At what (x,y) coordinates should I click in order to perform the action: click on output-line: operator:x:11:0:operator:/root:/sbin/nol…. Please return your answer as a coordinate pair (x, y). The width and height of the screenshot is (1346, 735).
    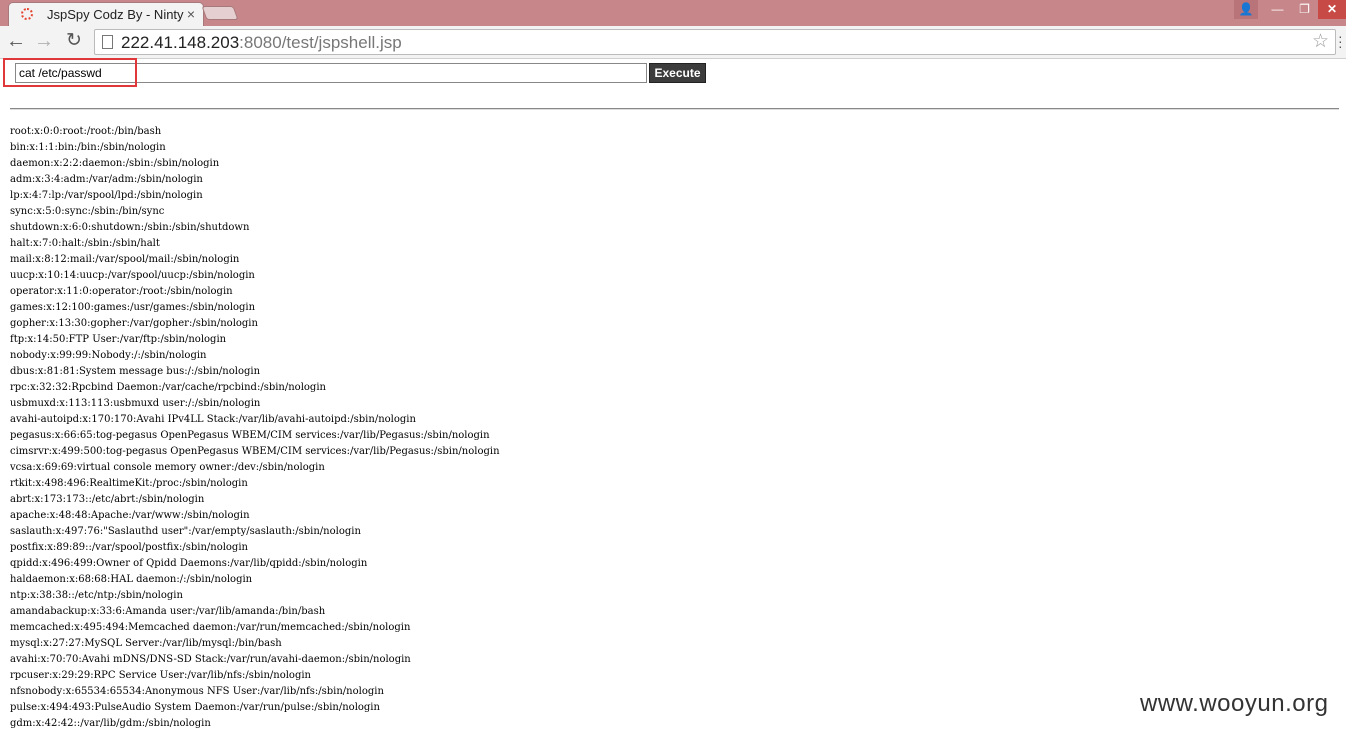
    Looking at the image, I should click on (121, 291).